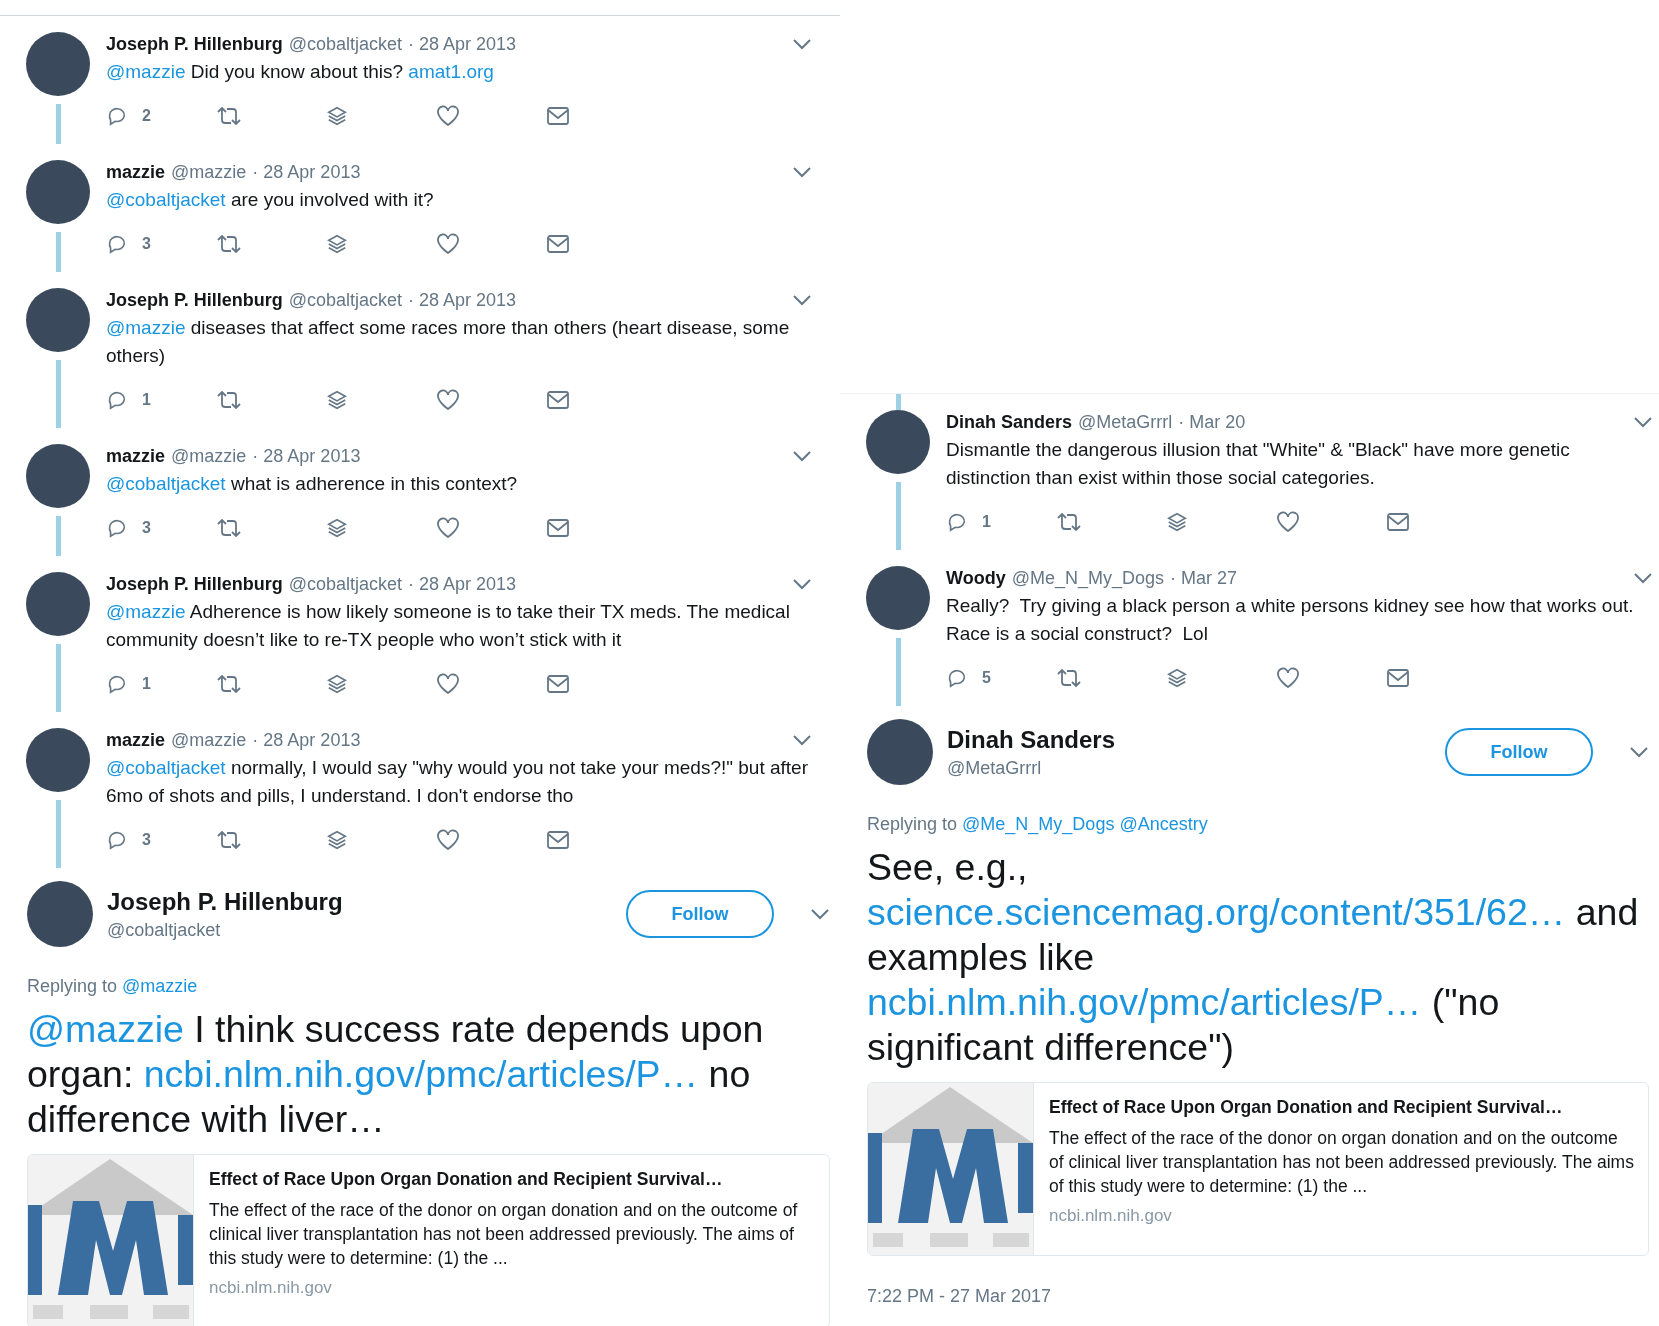 This screenshot has width=1659, height=1326. Describe the element at coordinates (1212, 422) in the screenshot. I see `tweet-date: · Mar 20` at that location.